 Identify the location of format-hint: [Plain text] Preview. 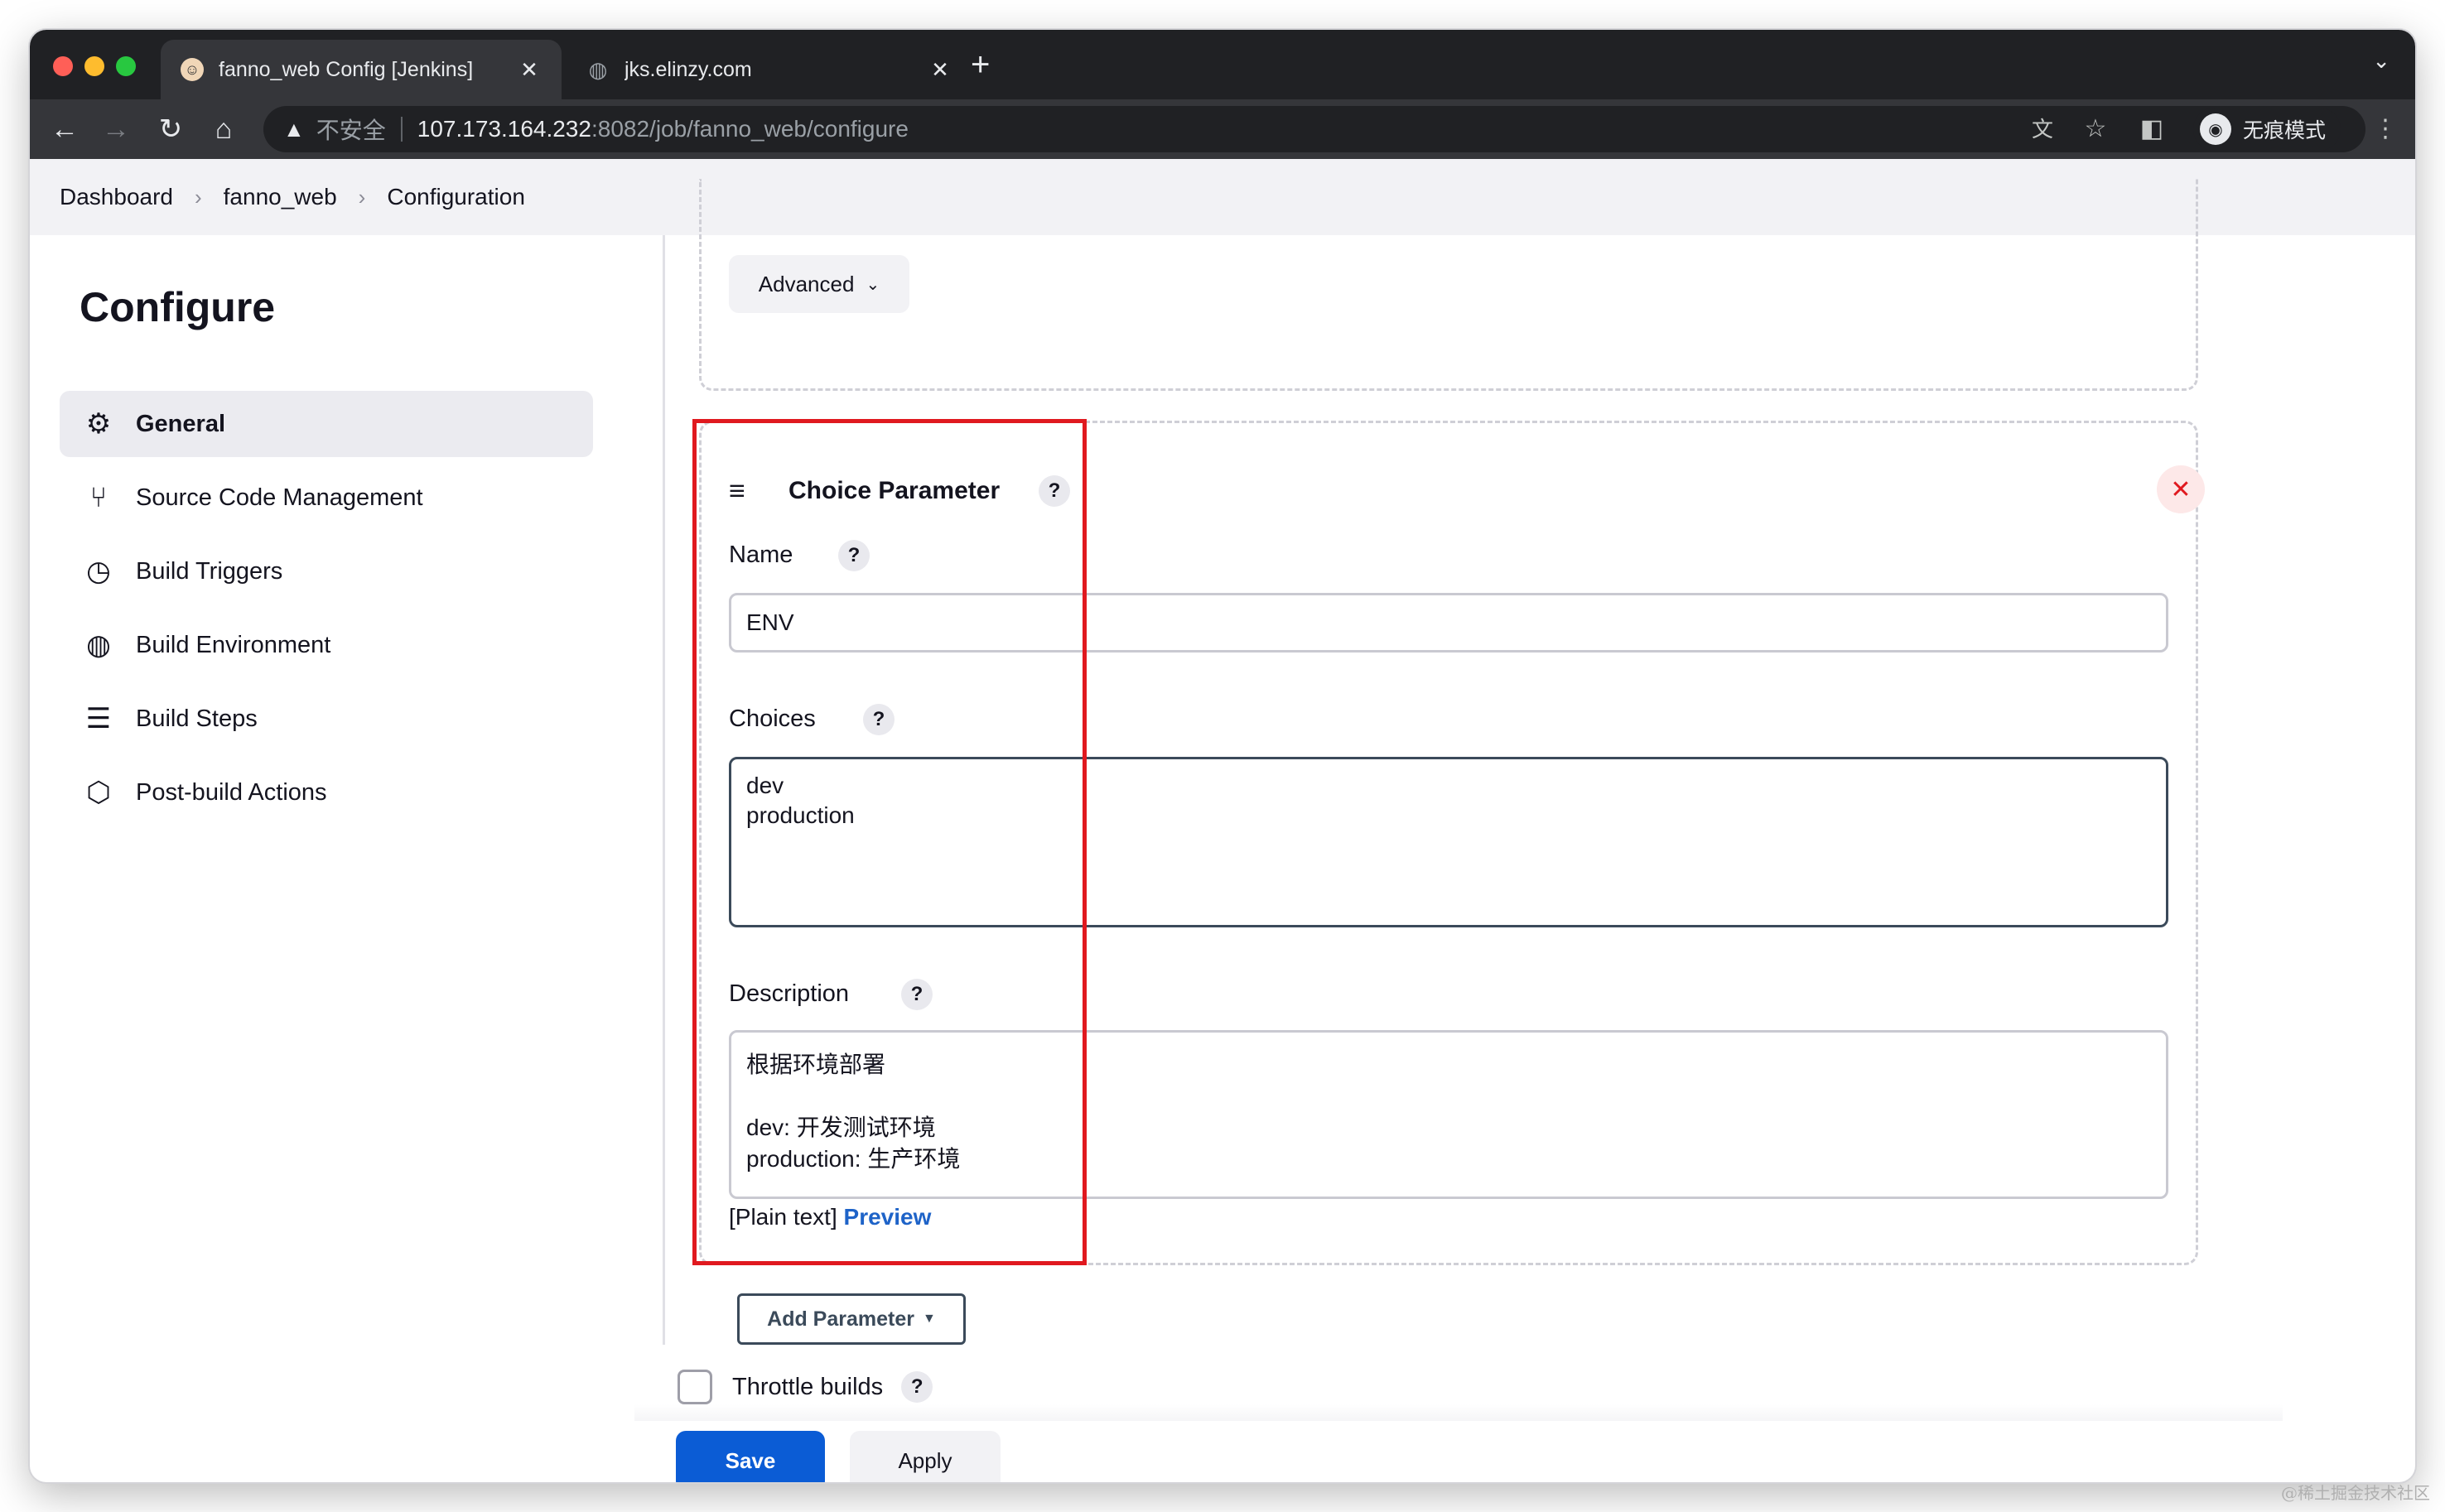
(830, 1217).